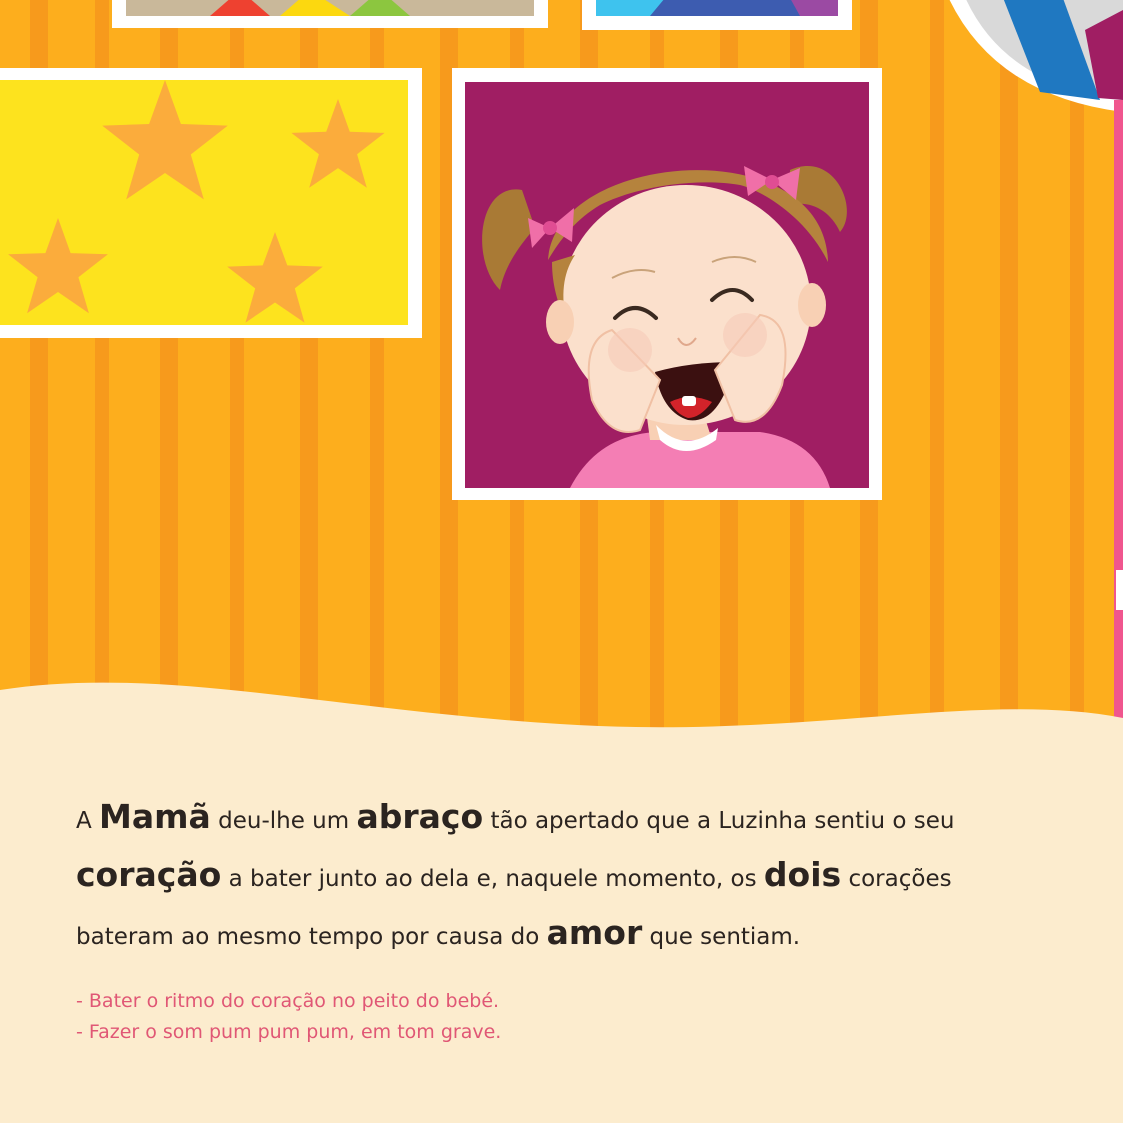 Image resolution: width=1123 pixels, height=1123 pixels. What do you see at coordinates (330, 14) in the screenshot?
I see `top-left-picture-frame` at bounding box center [330, 14].